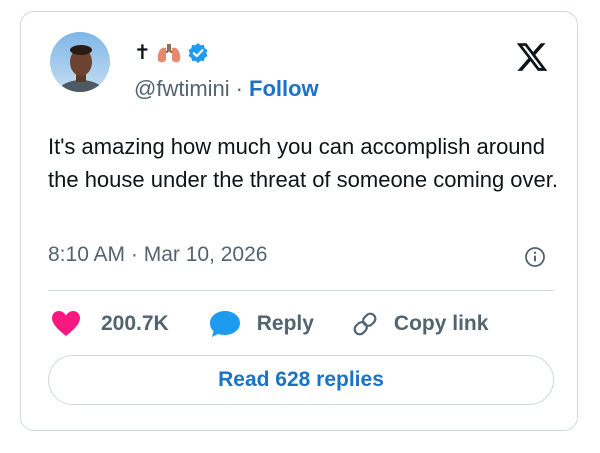 This screenshot has height=453, width=600. I want to click on reply-button: Reply, so click(261, 324).